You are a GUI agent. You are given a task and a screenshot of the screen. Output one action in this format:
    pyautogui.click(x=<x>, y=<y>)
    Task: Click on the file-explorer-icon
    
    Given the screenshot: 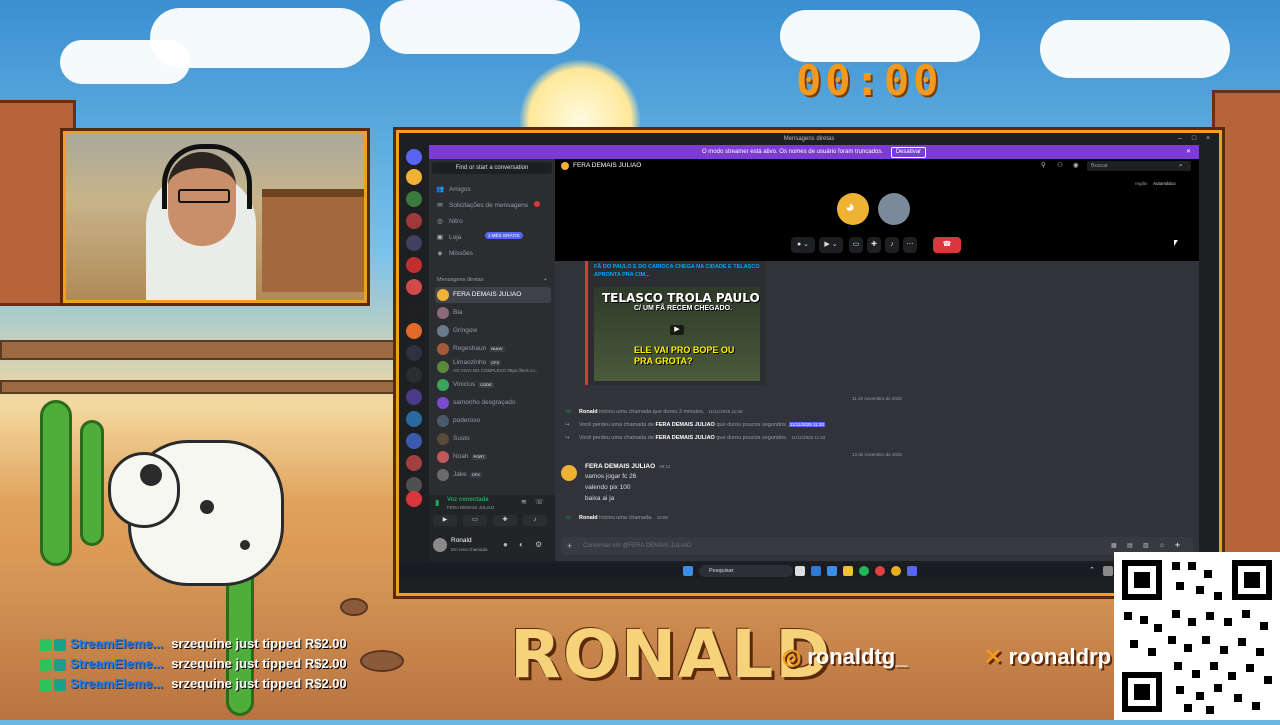 What is the action you would take?
    pyautogui.click(x=848, y=571)
    